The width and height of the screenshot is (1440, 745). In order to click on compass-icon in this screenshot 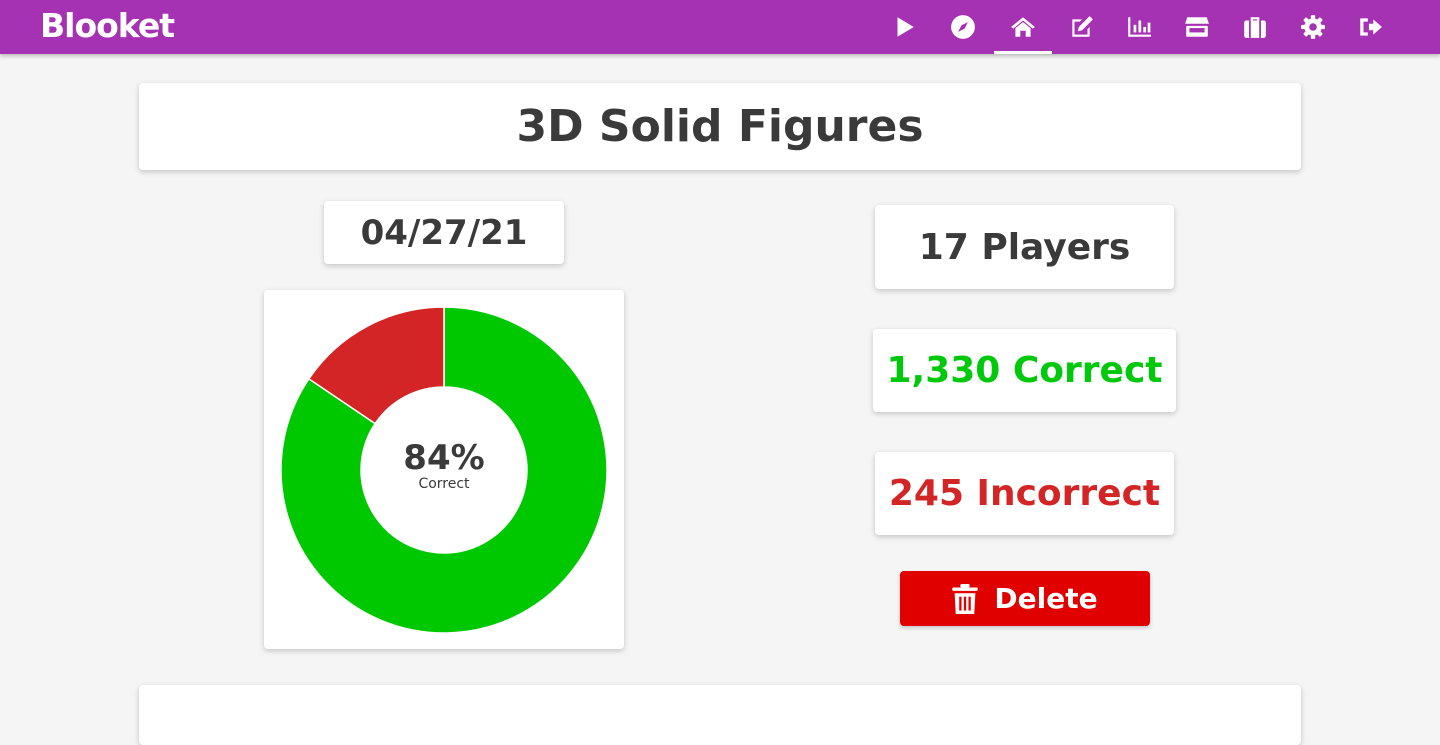, I will do `click(963, 27)`.